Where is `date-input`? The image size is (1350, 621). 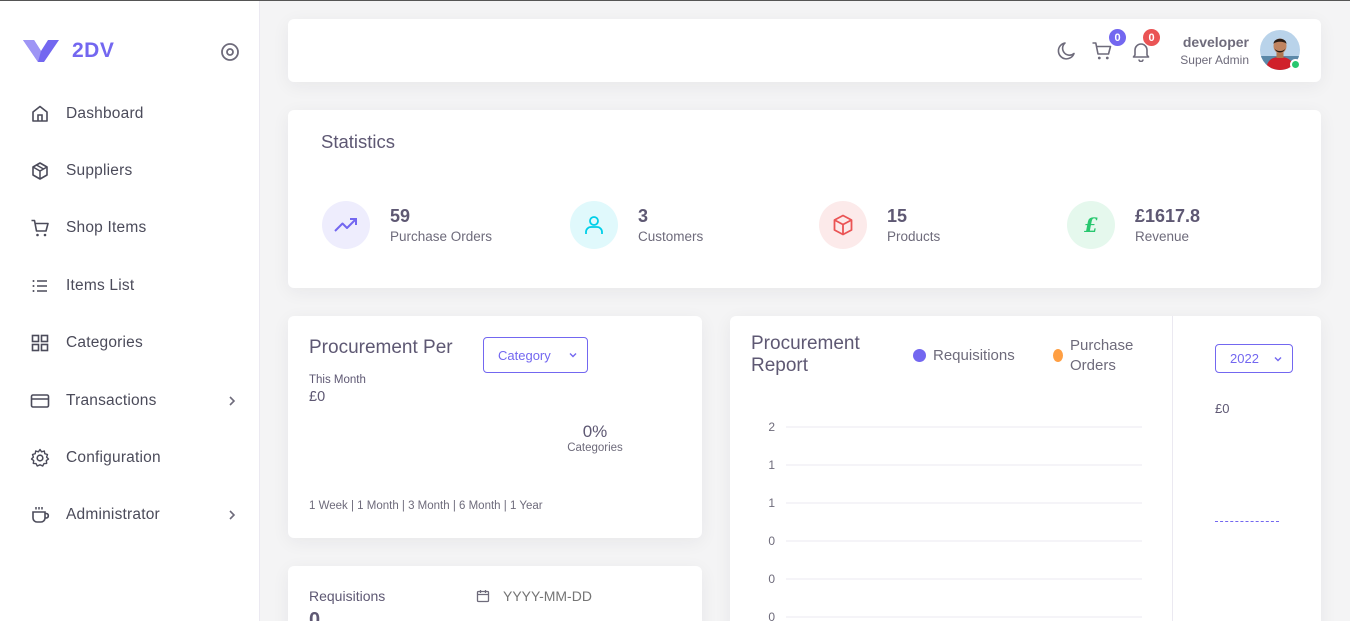
date-input is located at coordinates (563, 596).